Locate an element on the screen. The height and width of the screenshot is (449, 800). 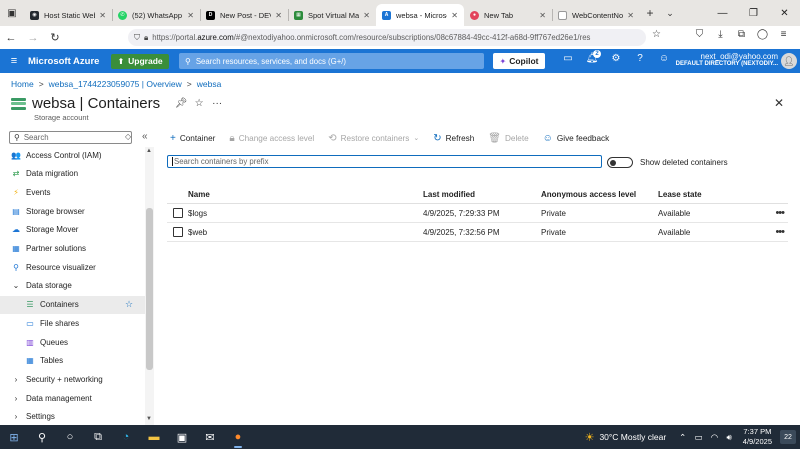
container-prefix-search-input: Search containers by prefix is located at coordinates (384, 161).